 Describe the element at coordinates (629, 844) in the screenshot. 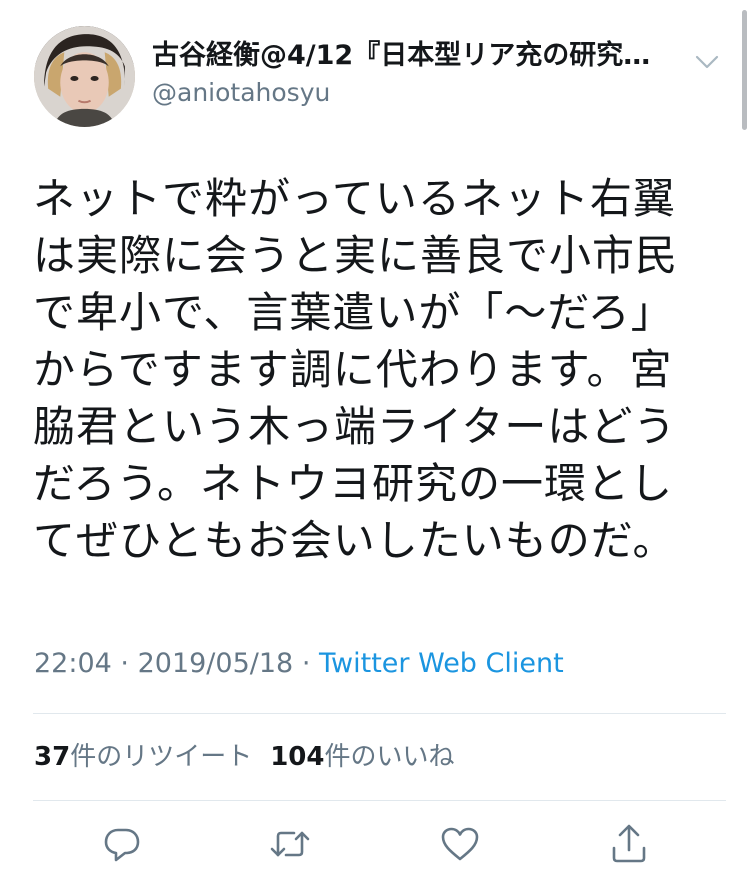

I see `share-icon` at that location.